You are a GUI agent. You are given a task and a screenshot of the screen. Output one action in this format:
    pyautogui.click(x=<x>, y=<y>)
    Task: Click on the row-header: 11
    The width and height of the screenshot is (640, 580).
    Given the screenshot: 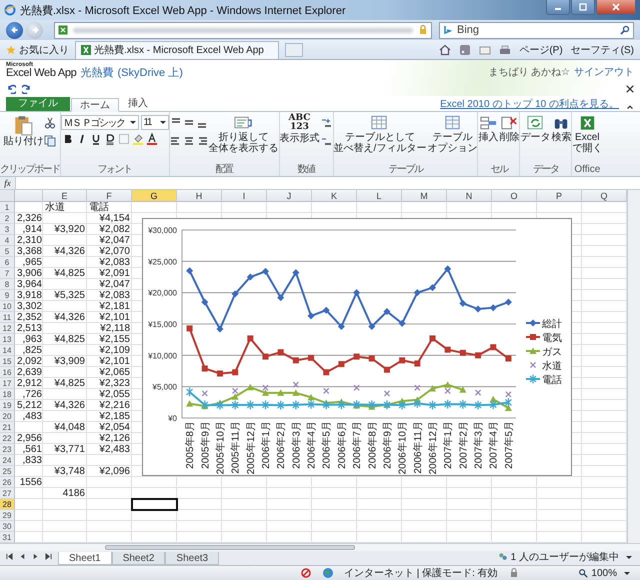 What is the action you would take?
    pyautogui.click(x=7, y=317)
    